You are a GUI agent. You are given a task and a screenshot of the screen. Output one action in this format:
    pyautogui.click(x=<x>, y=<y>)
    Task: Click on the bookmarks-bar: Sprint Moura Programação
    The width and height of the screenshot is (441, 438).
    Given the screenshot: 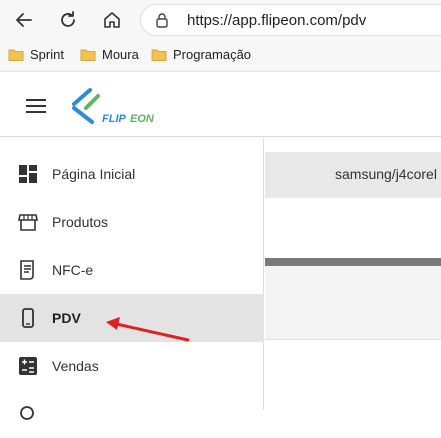 What is the action you would take?
    pyautogui.click(x=220, y=56)
    